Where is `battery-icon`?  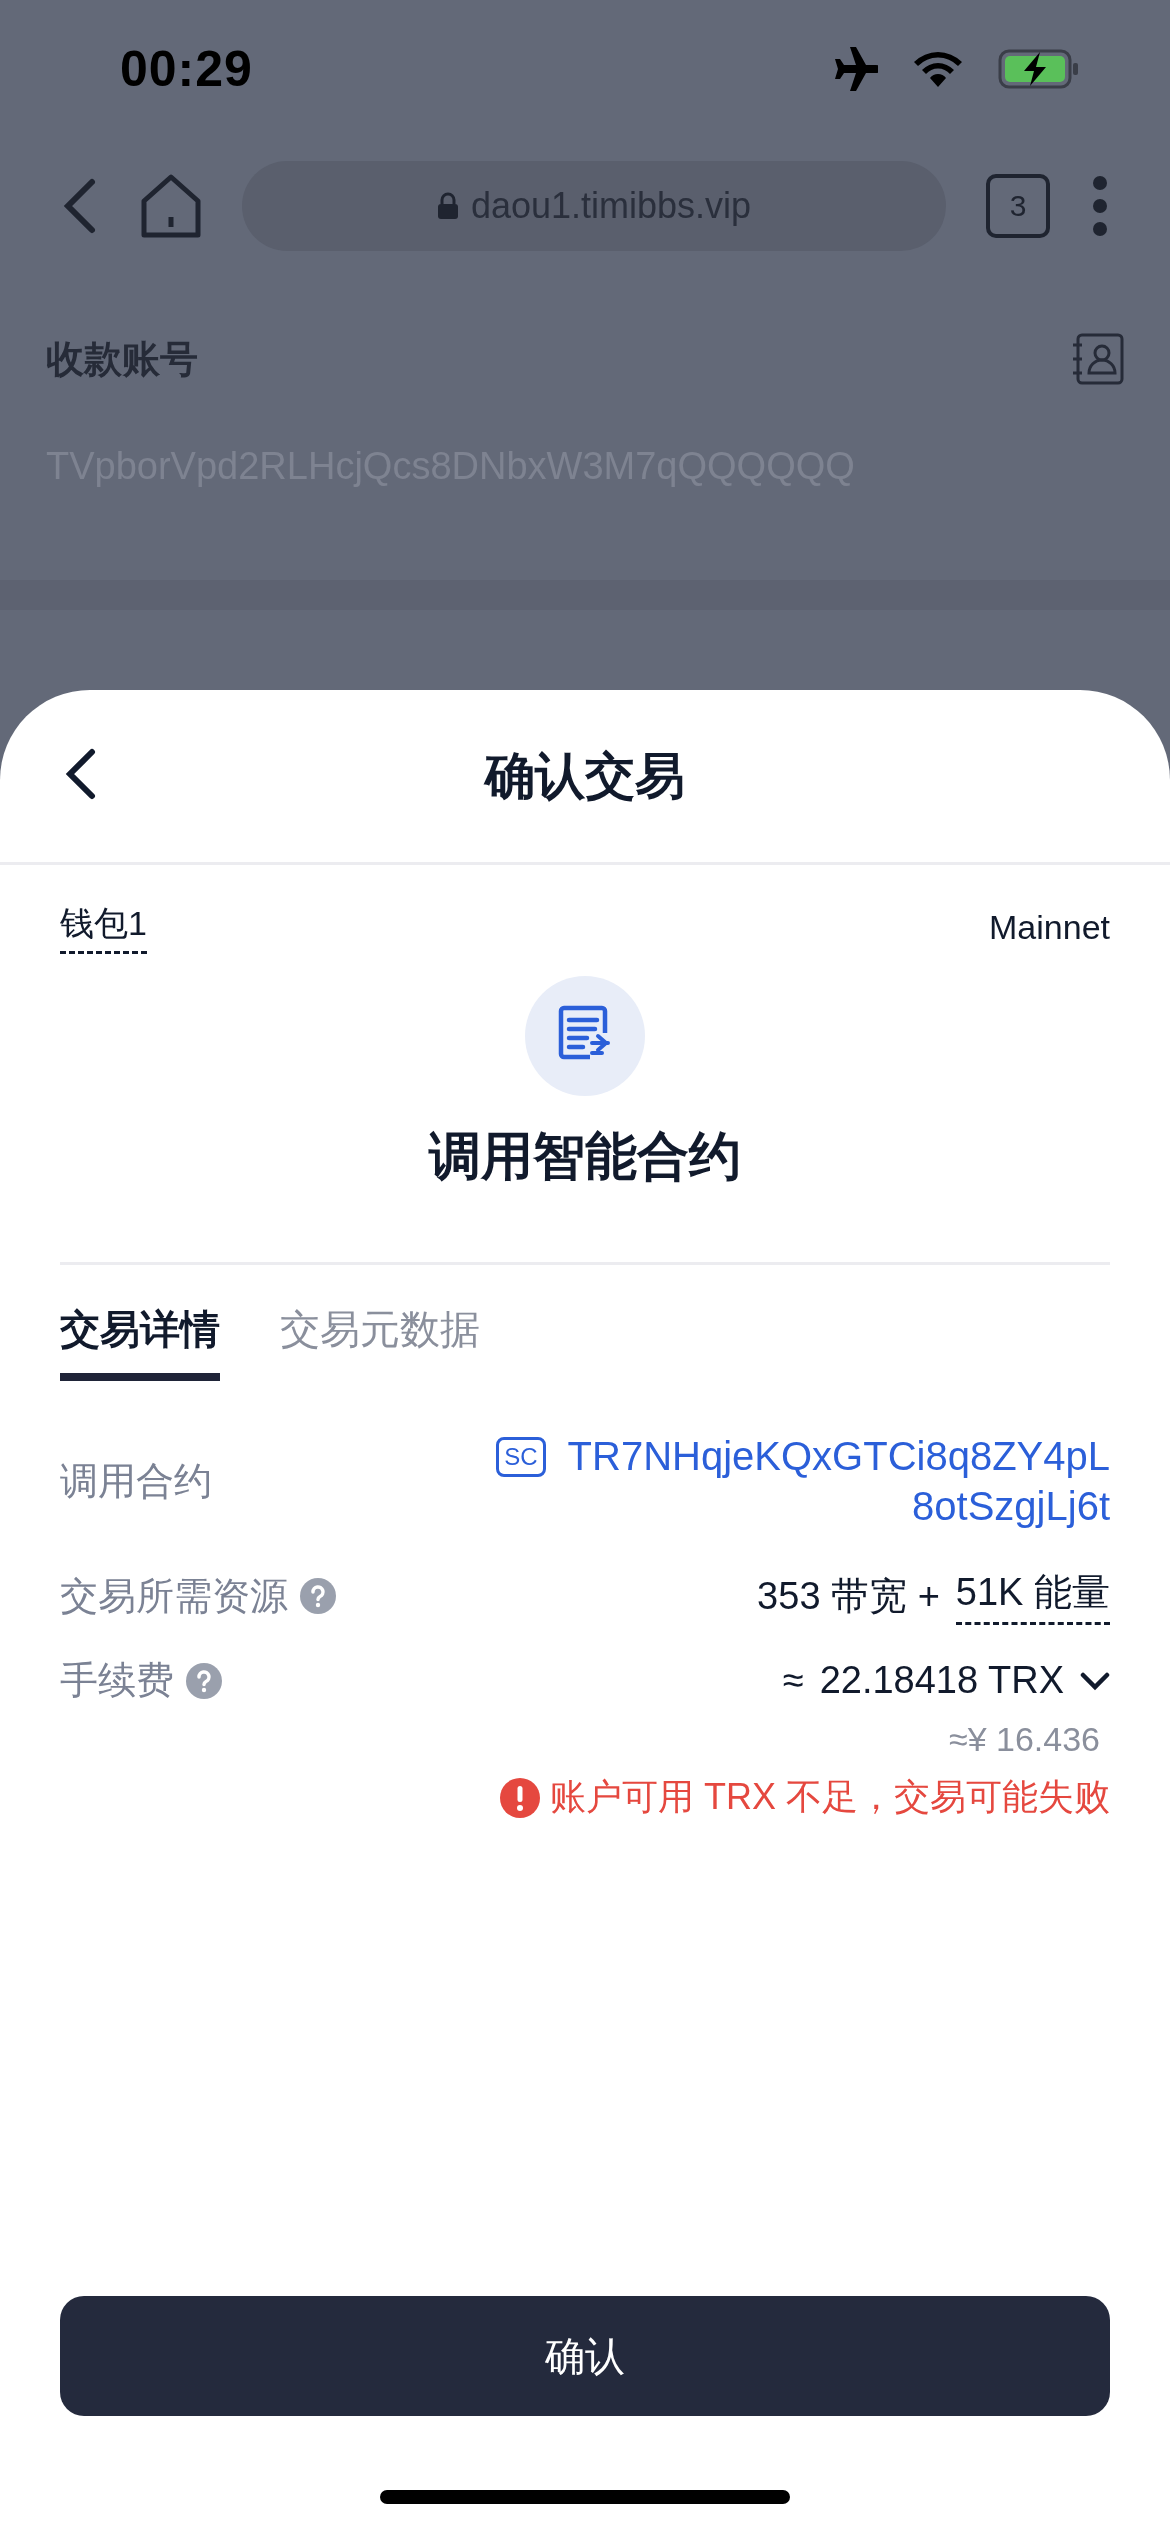 battery-icon is located at coordinates (1039, 69).